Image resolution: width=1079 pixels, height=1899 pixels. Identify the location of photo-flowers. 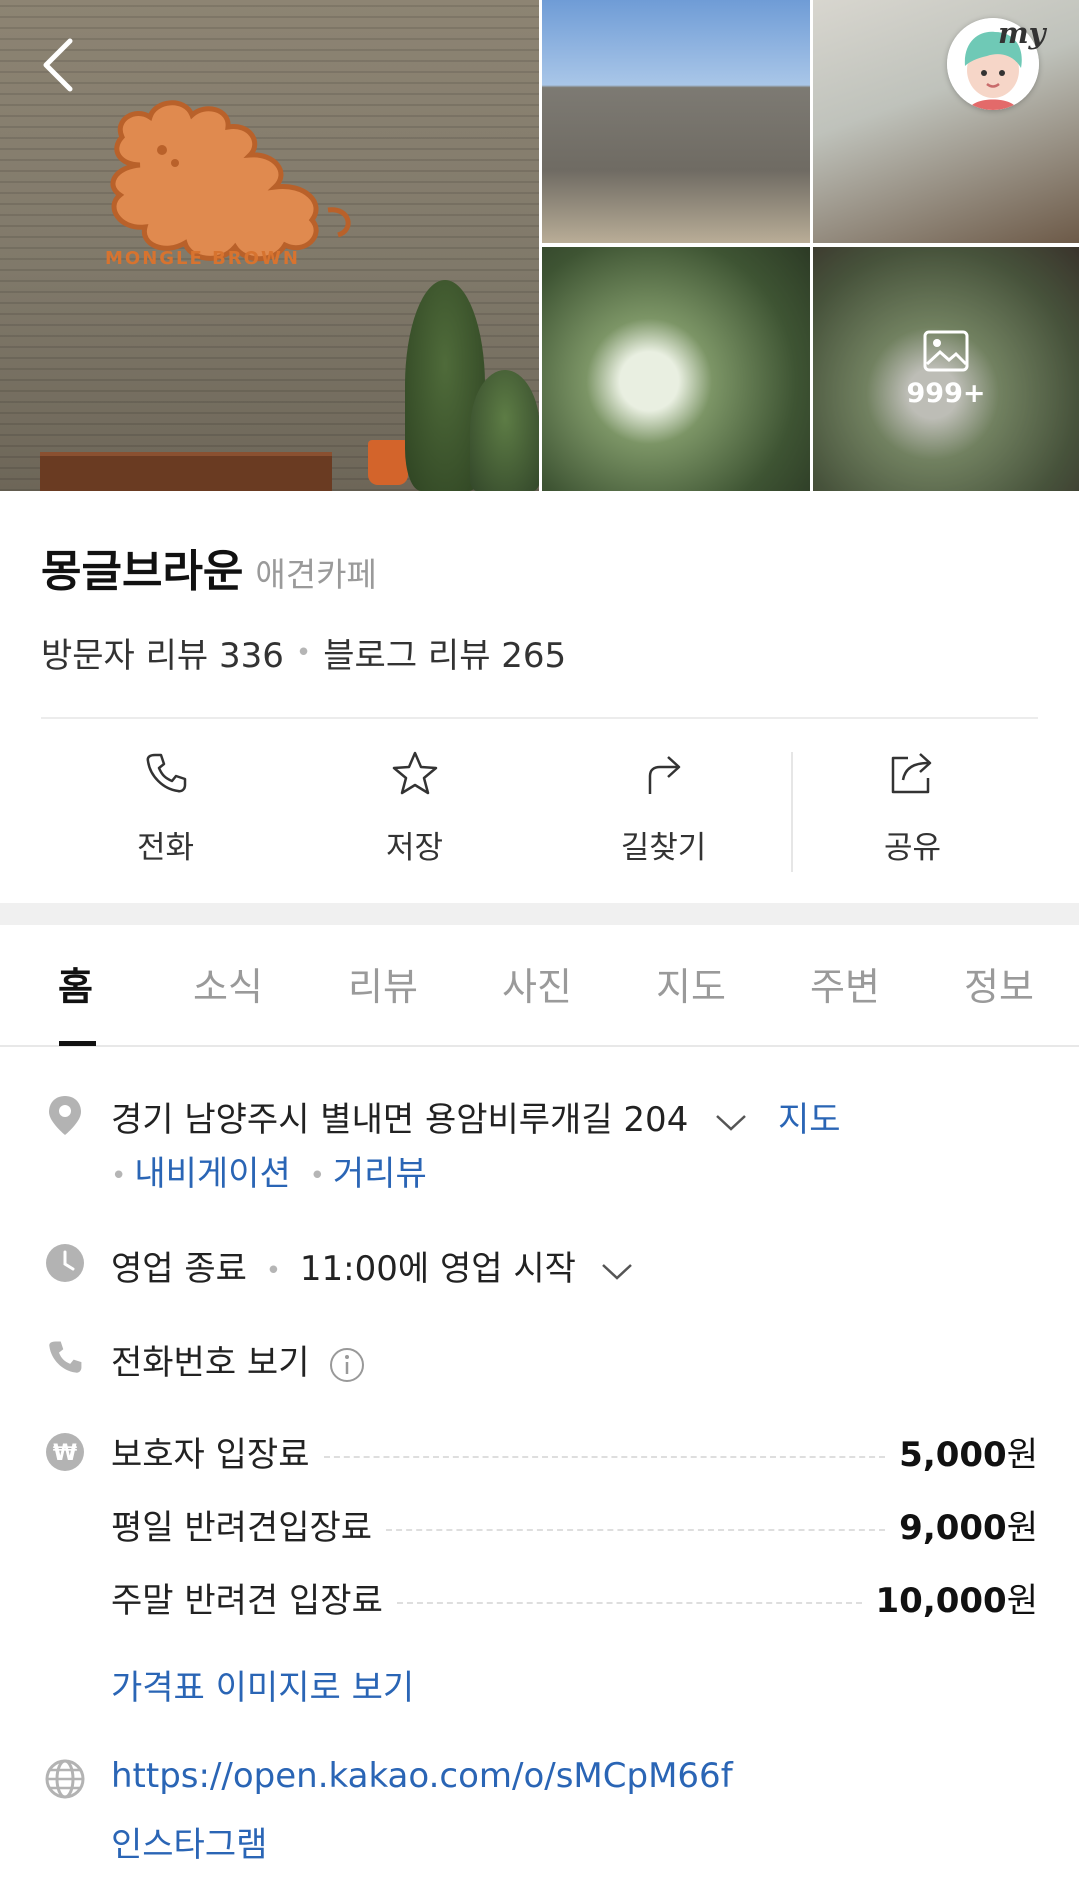
(676, 369).